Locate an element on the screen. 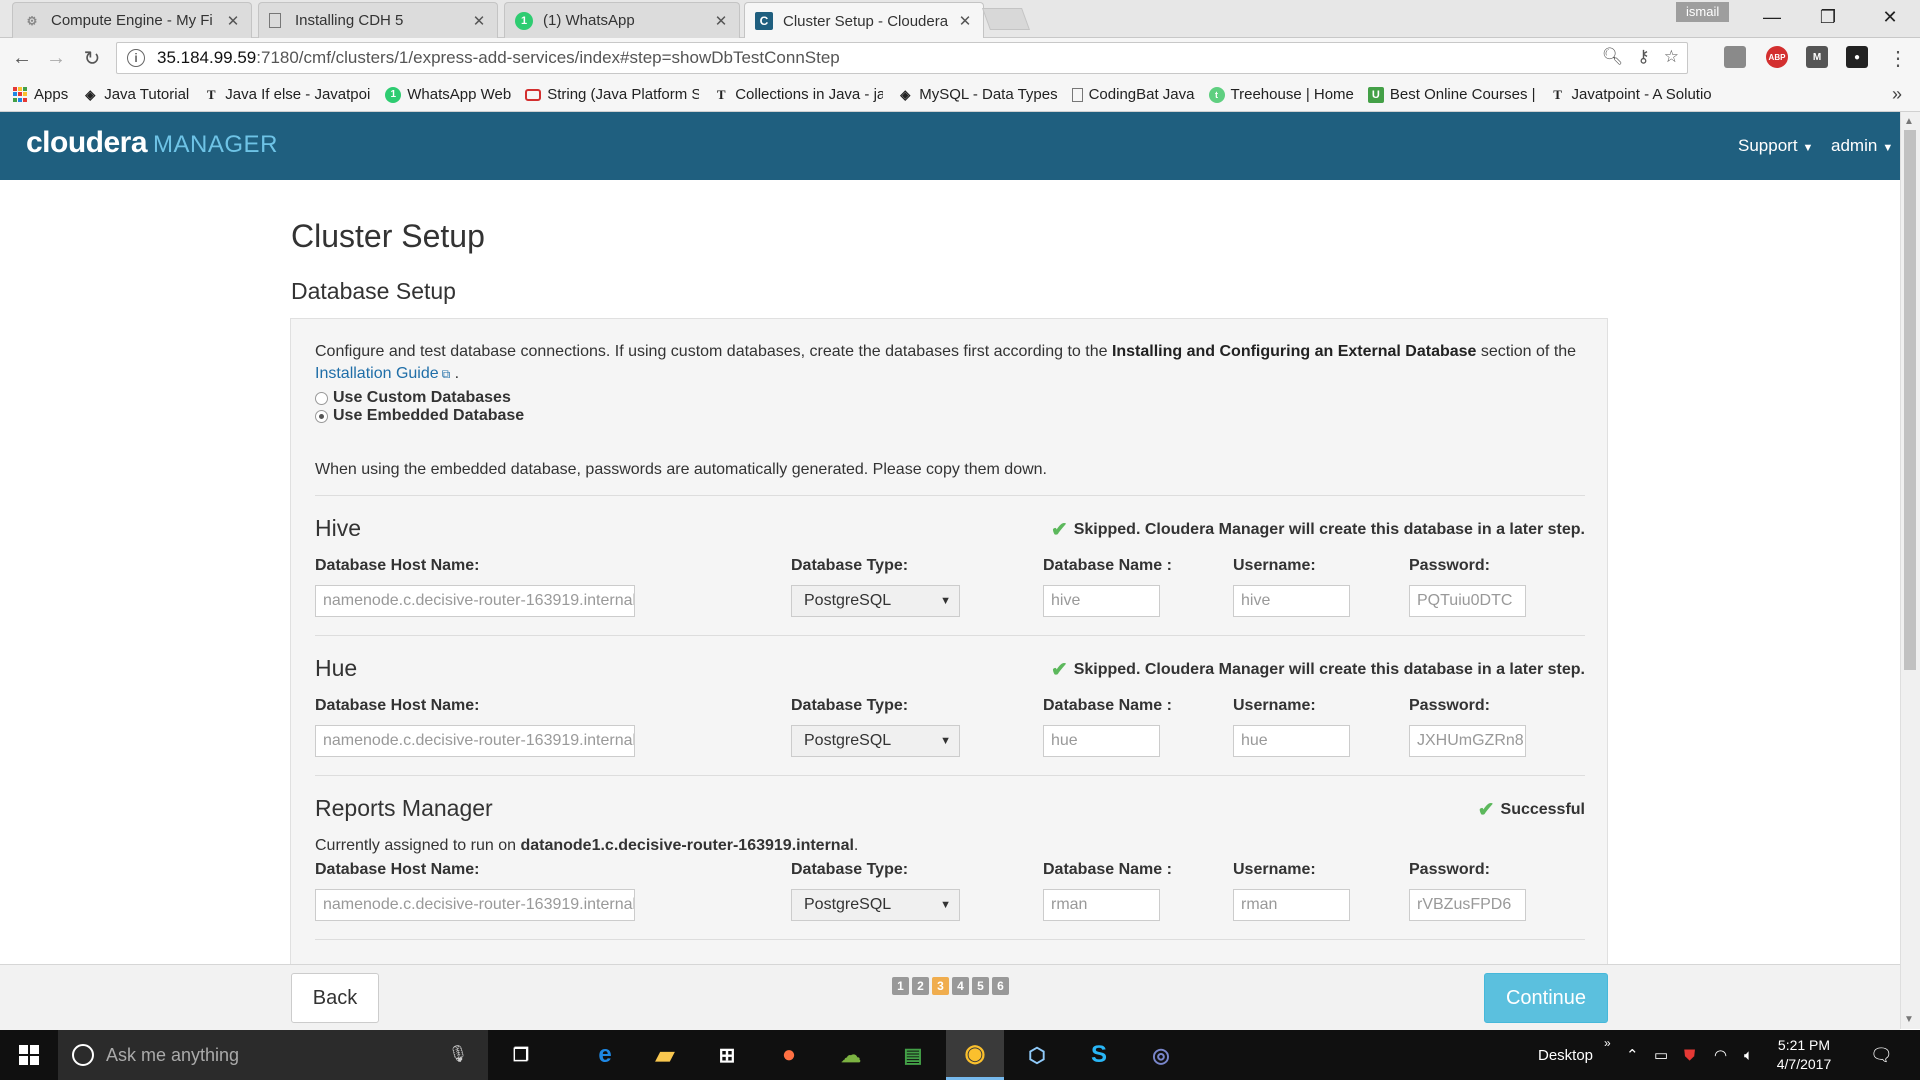 The height and width of the screenshot is (1080, 1920). minimize-icon: — is located at coordinates (1772, 17).